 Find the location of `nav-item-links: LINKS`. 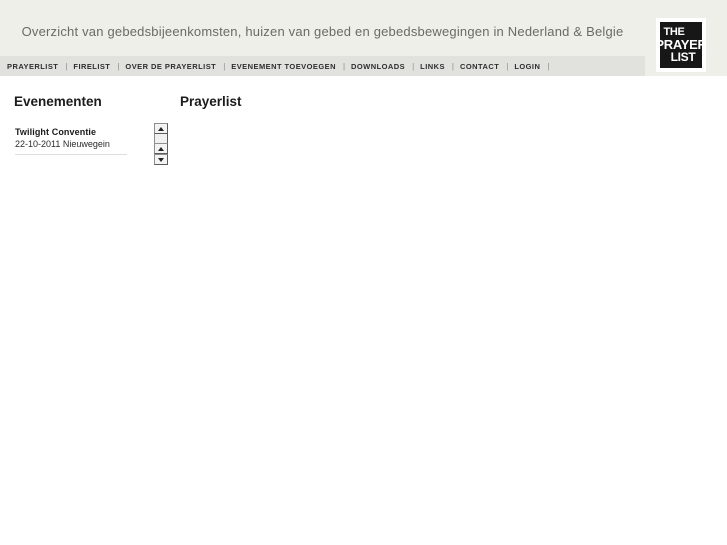

nav-item-links: LINKS is located at coordinates (432, 66).